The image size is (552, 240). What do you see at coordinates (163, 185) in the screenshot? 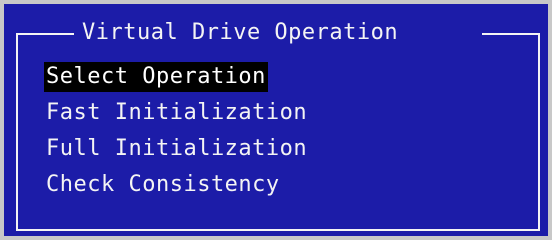
I see `menu-item-check-consistency: Check Consistency` at bounding box center [163, 185].